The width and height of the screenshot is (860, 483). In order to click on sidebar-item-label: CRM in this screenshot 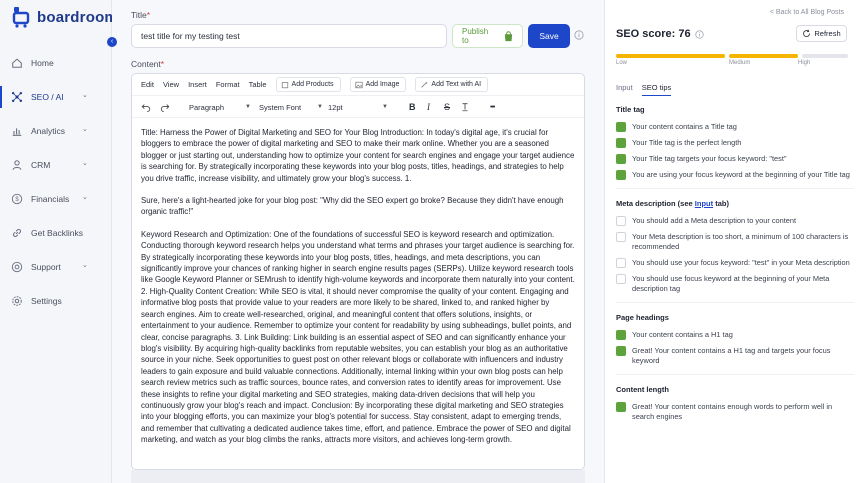, I will do `click(41, 165)`.